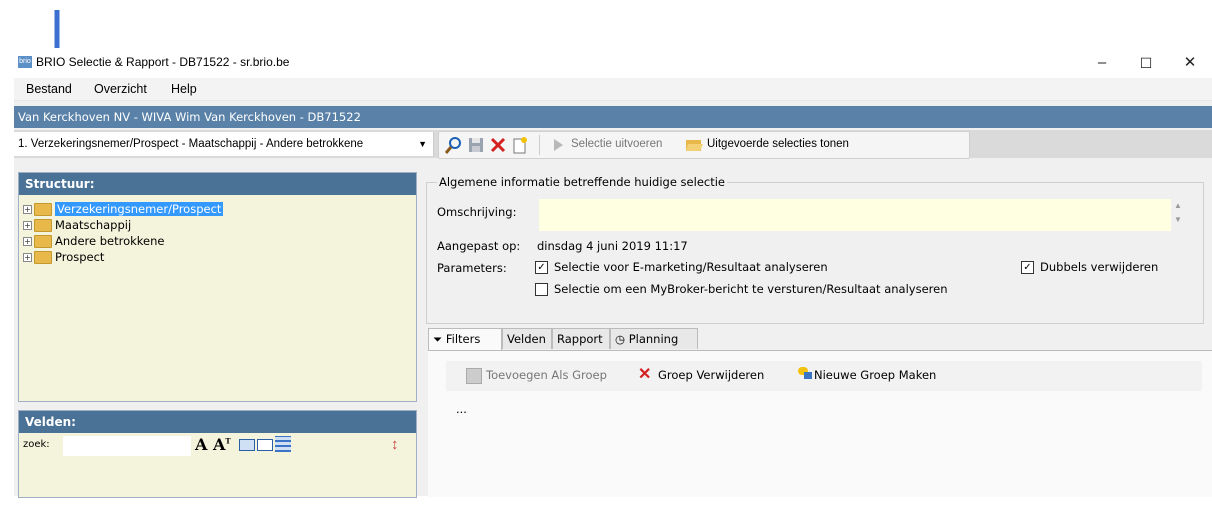 The height and width of the screenshot is (530, 1212). What do you see at coordinates (1178, 214) in the screenshot?
I see `description-scrollbar: ▲ ▼` at bounding box center [1178, 214].